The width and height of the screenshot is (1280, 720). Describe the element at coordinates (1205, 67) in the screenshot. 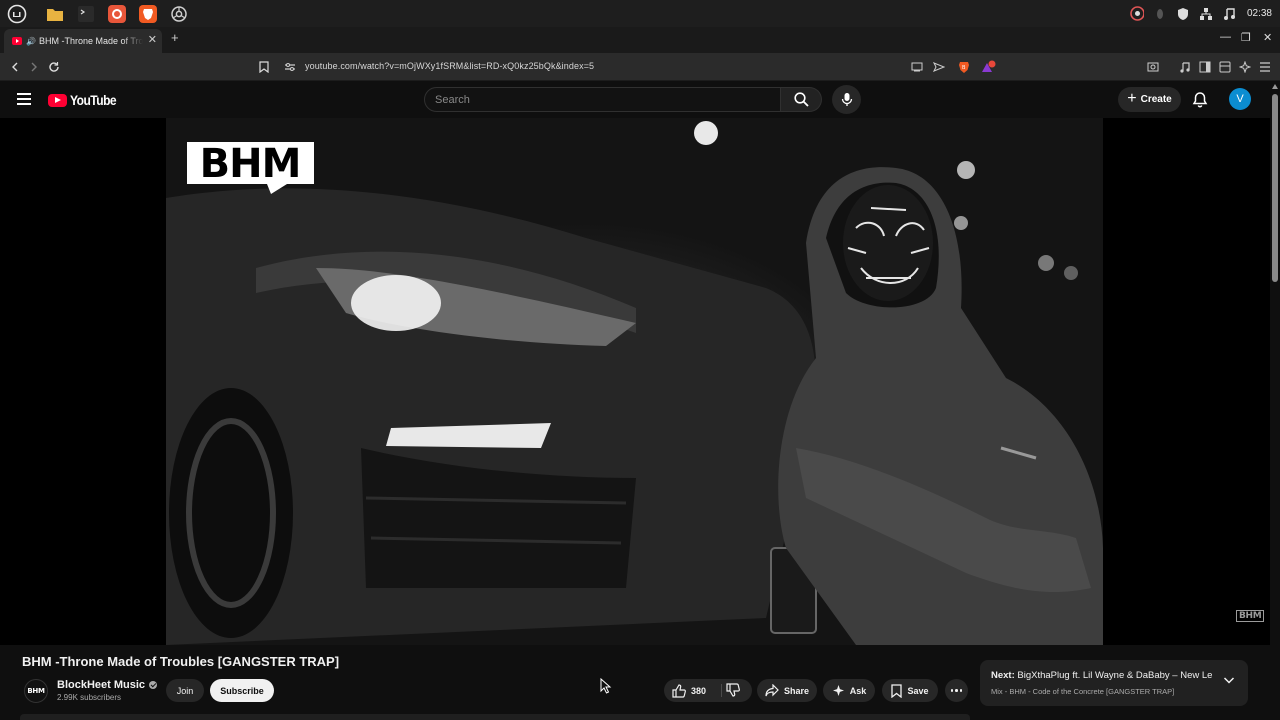

I see `sidebar-icon` at that location.